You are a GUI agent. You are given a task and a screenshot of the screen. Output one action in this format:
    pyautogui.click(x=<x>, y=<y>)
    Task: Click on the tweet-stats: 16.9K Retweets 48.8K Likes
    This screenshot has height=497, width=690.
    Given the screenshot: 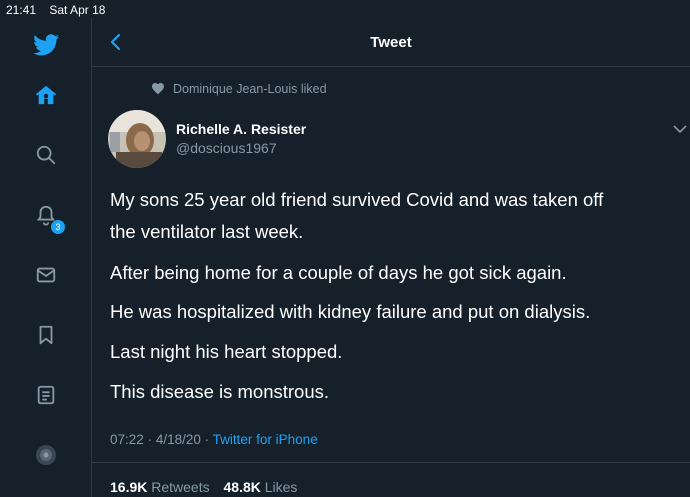 What is the action you would take?
    pyautogui.click(x=203, y=487)
    